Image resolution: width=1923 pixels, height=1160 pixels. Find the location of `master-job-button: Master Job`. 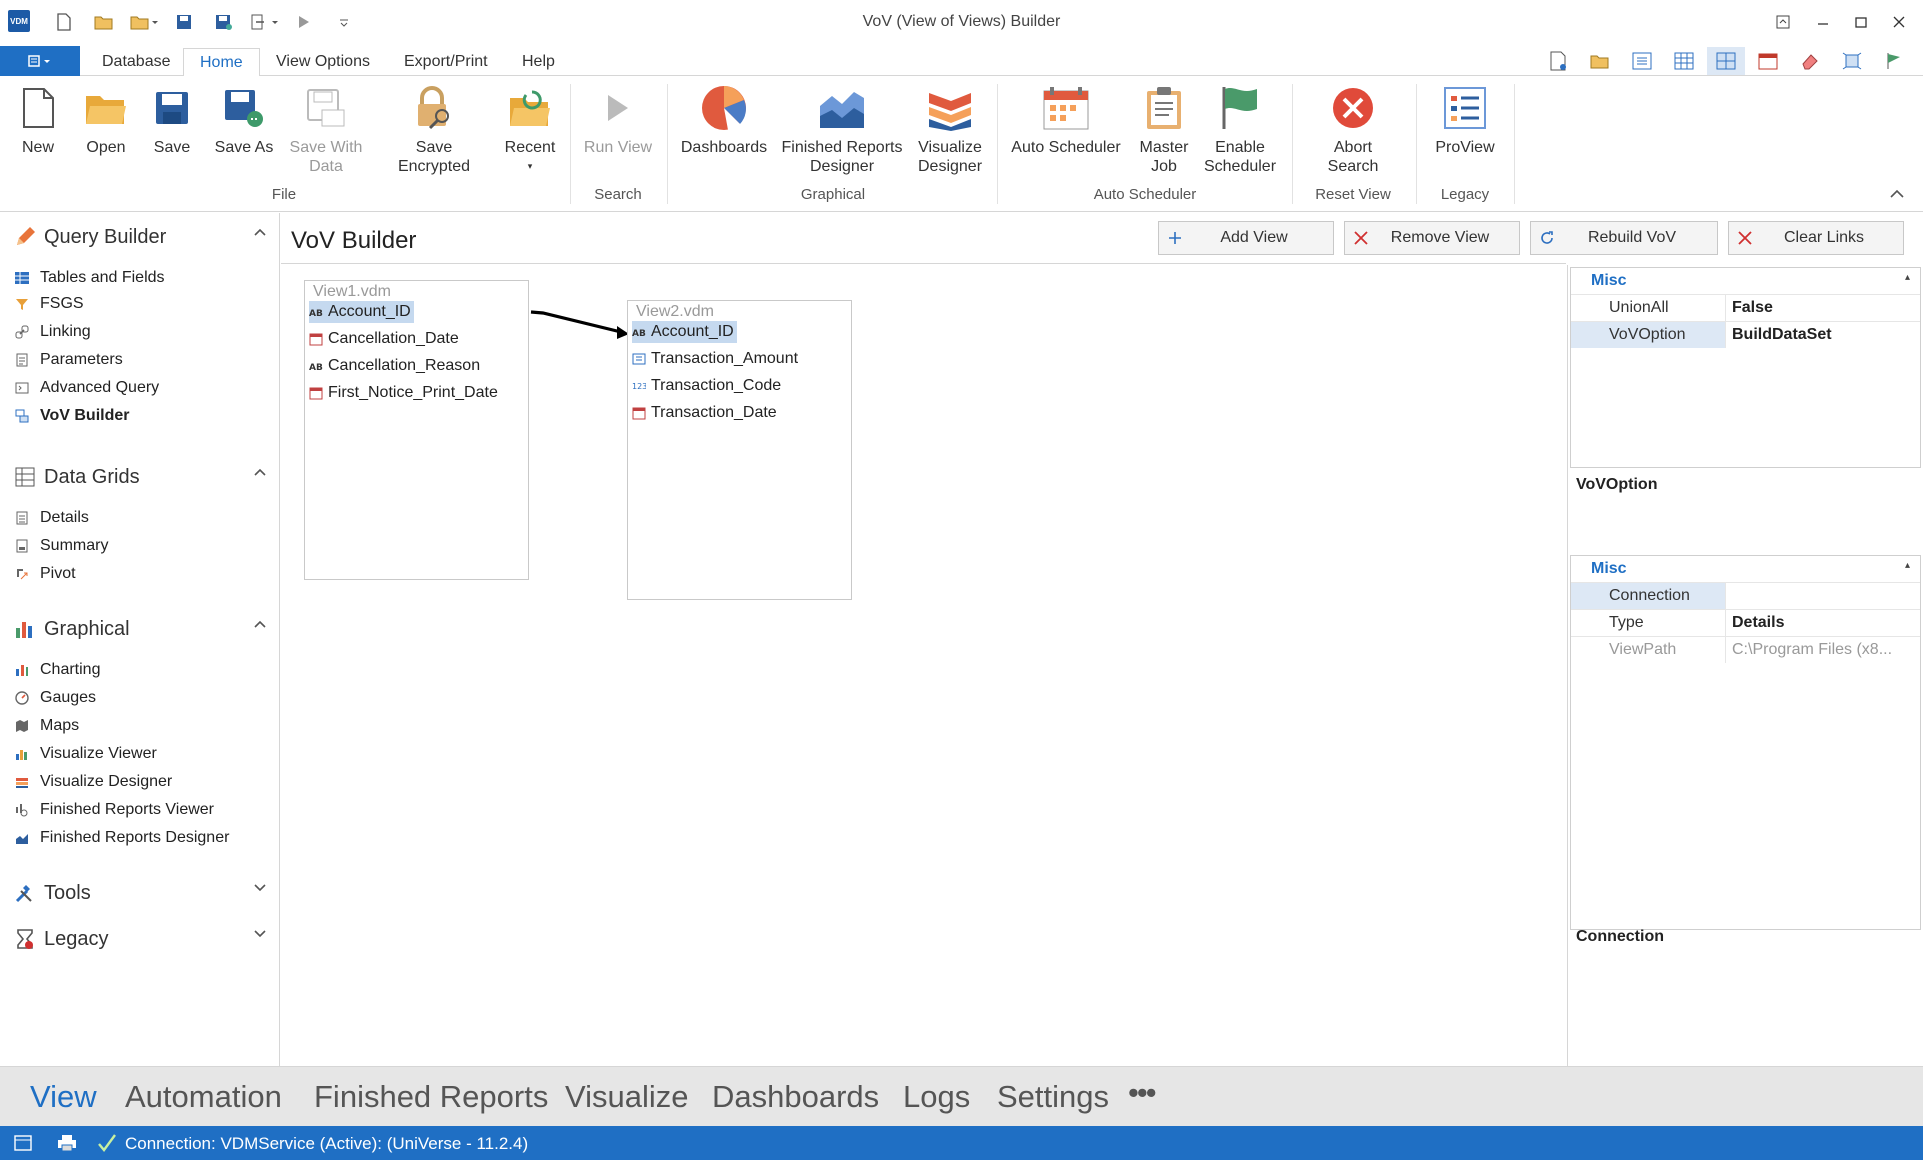

master-job-button: Master Job is located at coordinates (1164, 129).